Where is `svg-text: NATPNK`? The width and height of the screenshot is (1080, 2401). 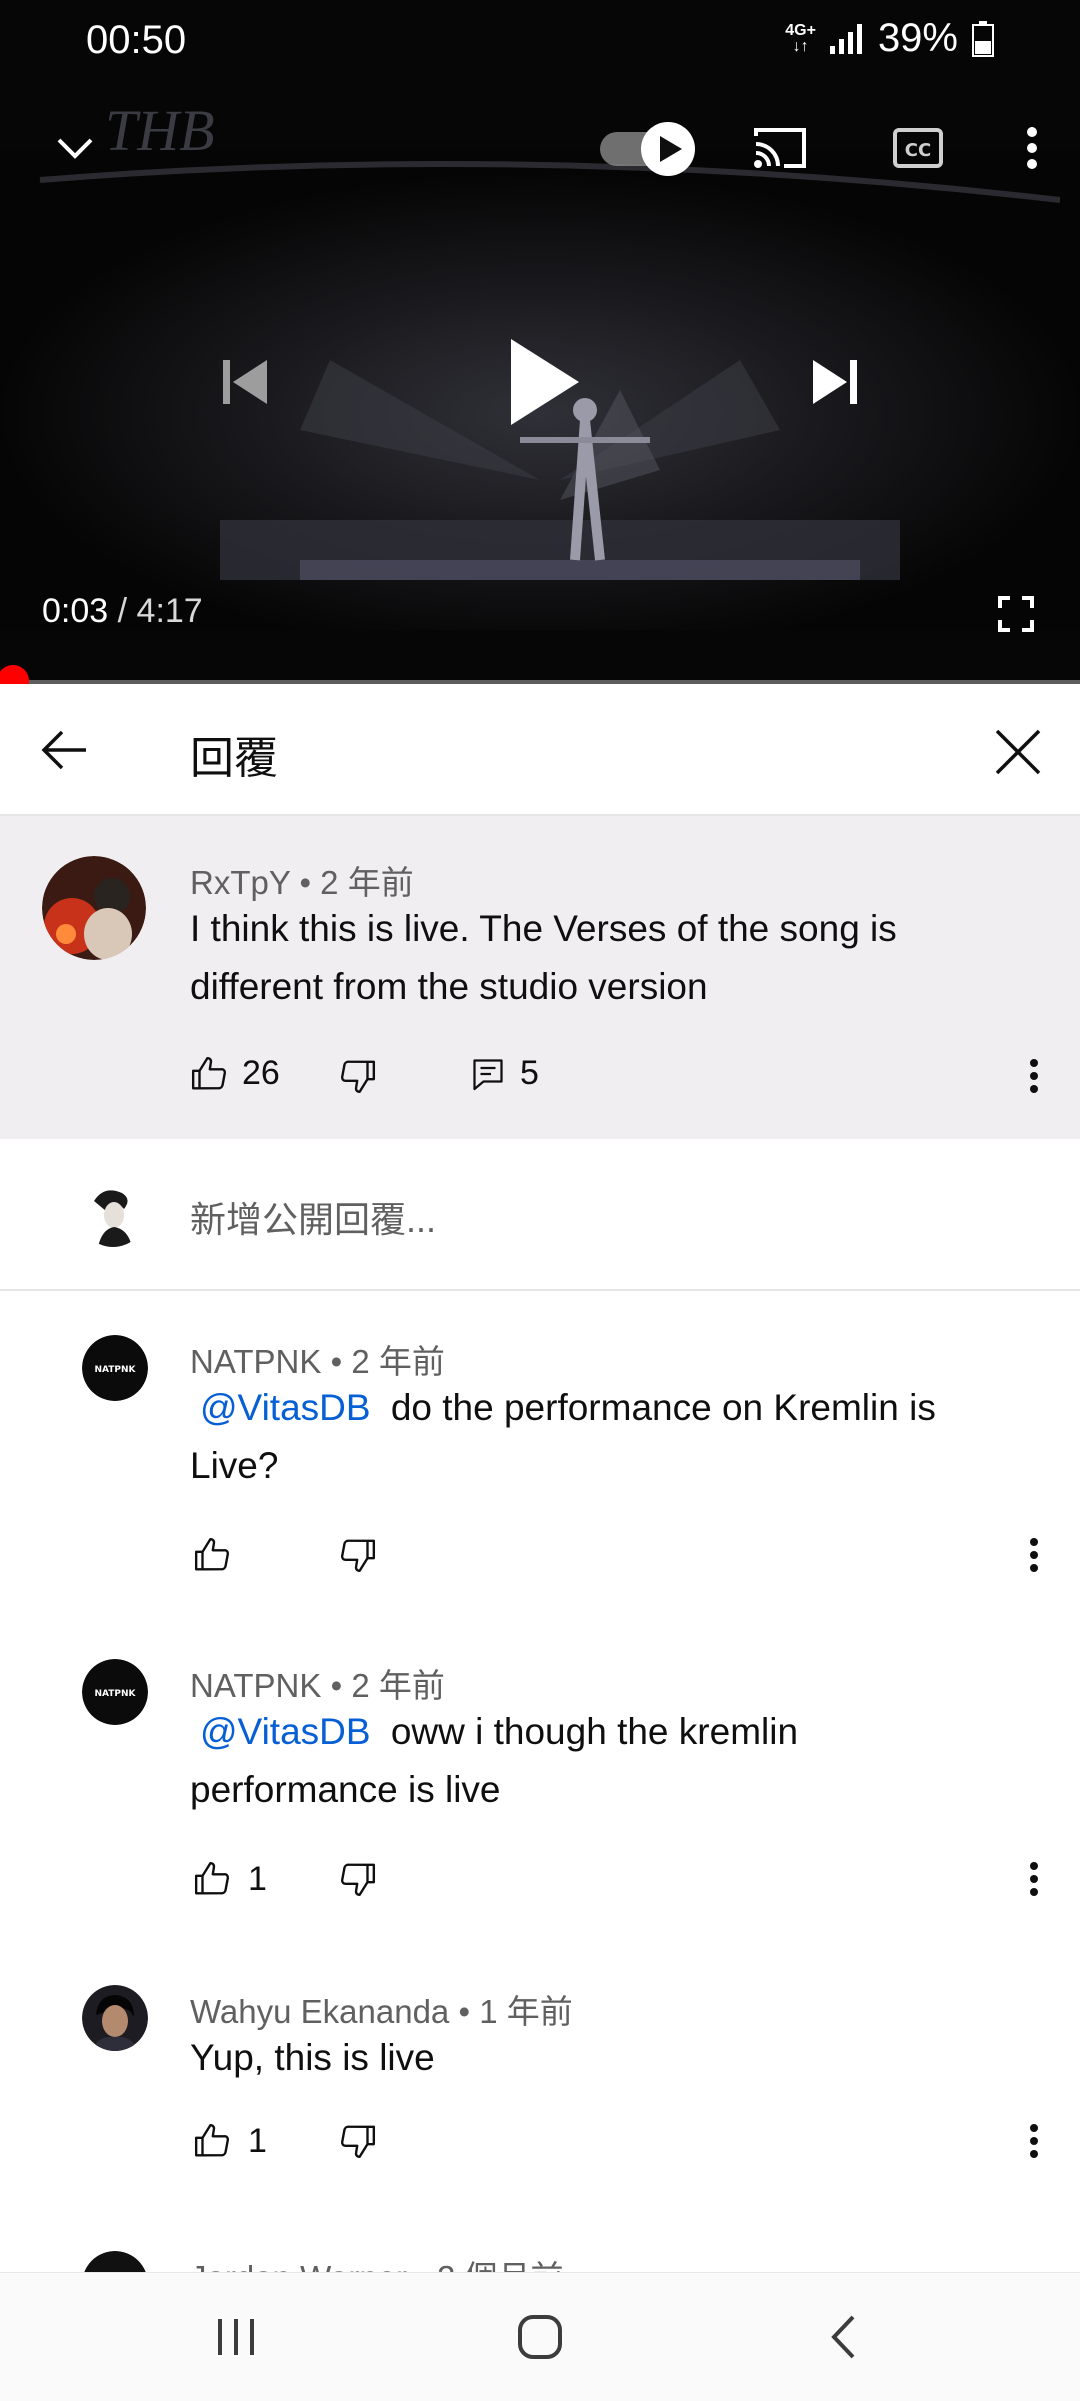
svg-text: NATPNK is located at coordinates (115, 1370).